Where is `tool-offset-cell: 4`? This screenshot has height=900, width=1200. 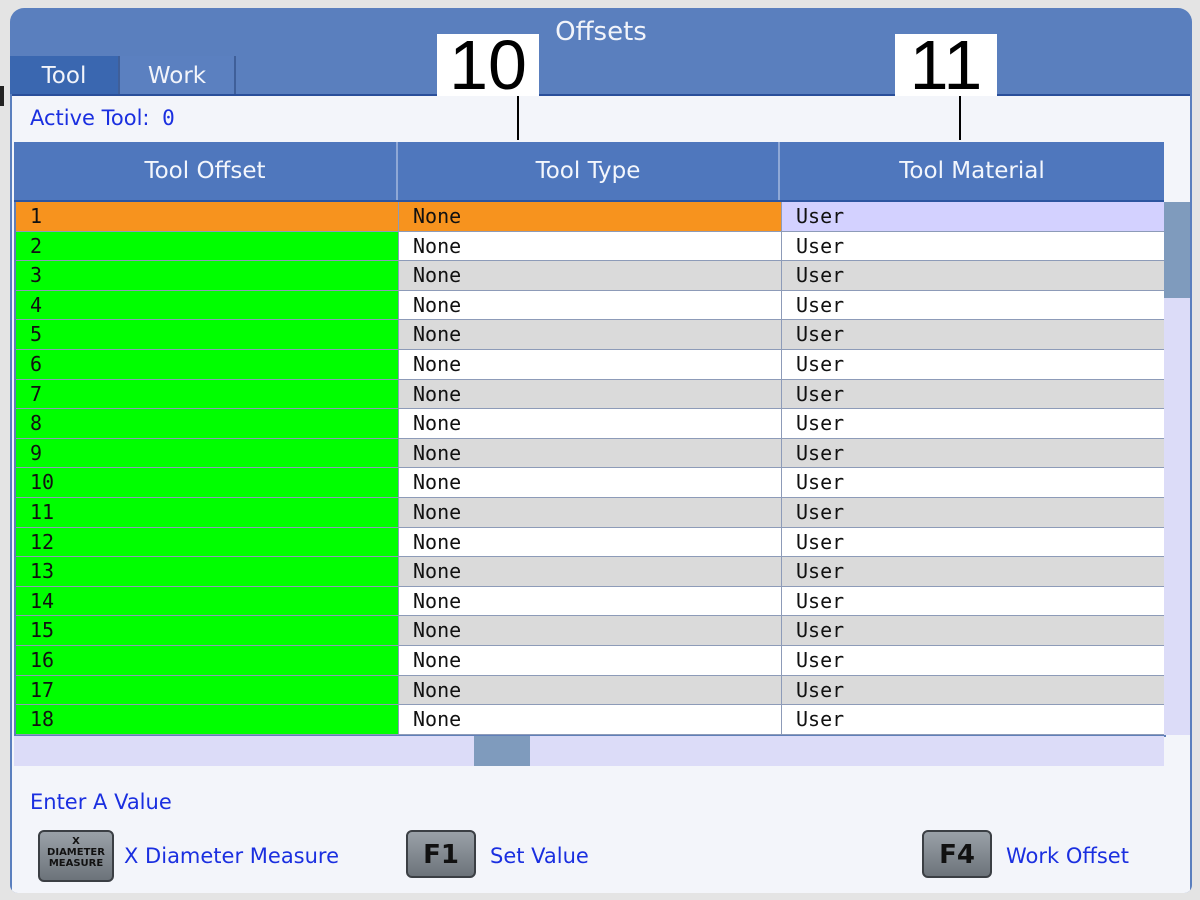 tool-offset-cell: 4 is located at coordinates (207, 305).